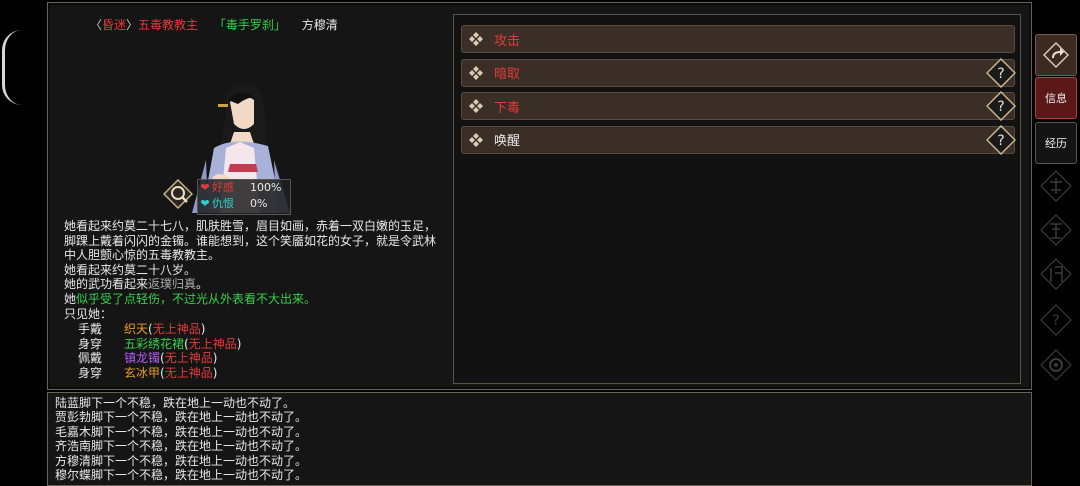 The height and width of the screenshot is (486, 1080). I want to click on faded-study-icon, so click(1056, 230).